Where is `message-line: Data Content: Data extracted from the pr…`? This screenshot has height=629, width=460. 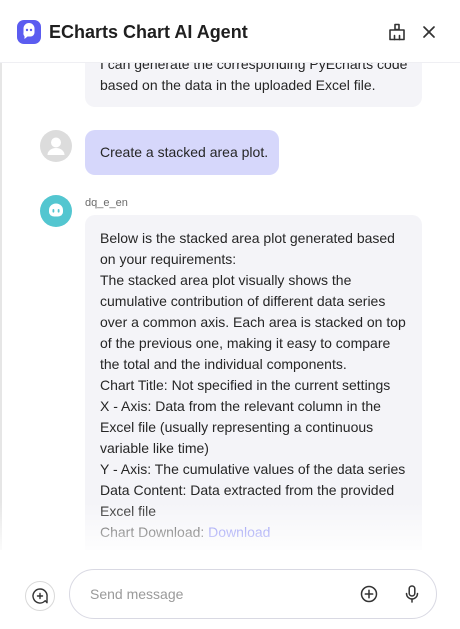
message-line: Data Content: Data extracted from the pr… is located at coordinates (247, 490).